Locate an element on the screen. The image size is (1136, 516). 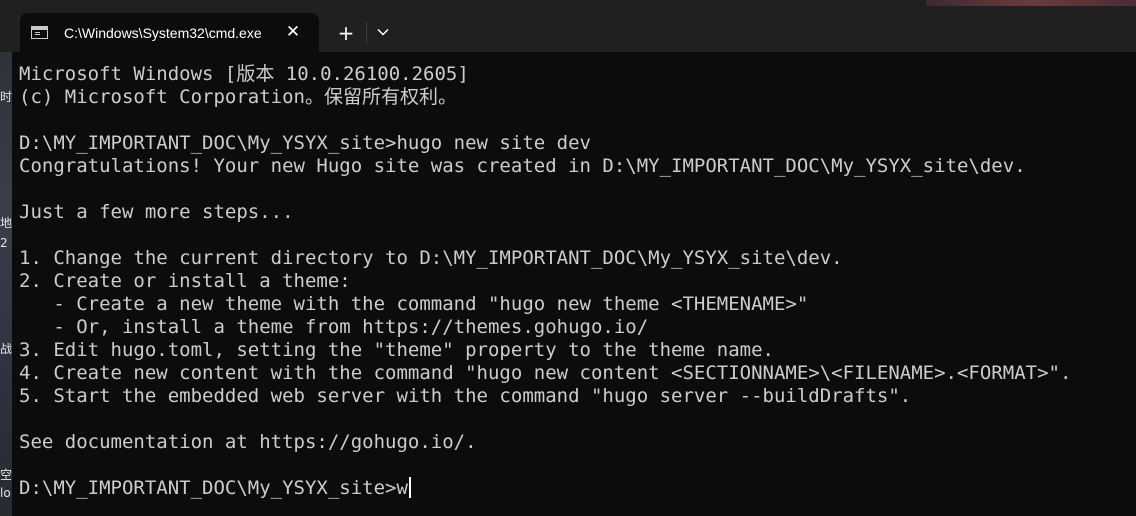
chevron-down-icon is located at coordinates (383, 32).